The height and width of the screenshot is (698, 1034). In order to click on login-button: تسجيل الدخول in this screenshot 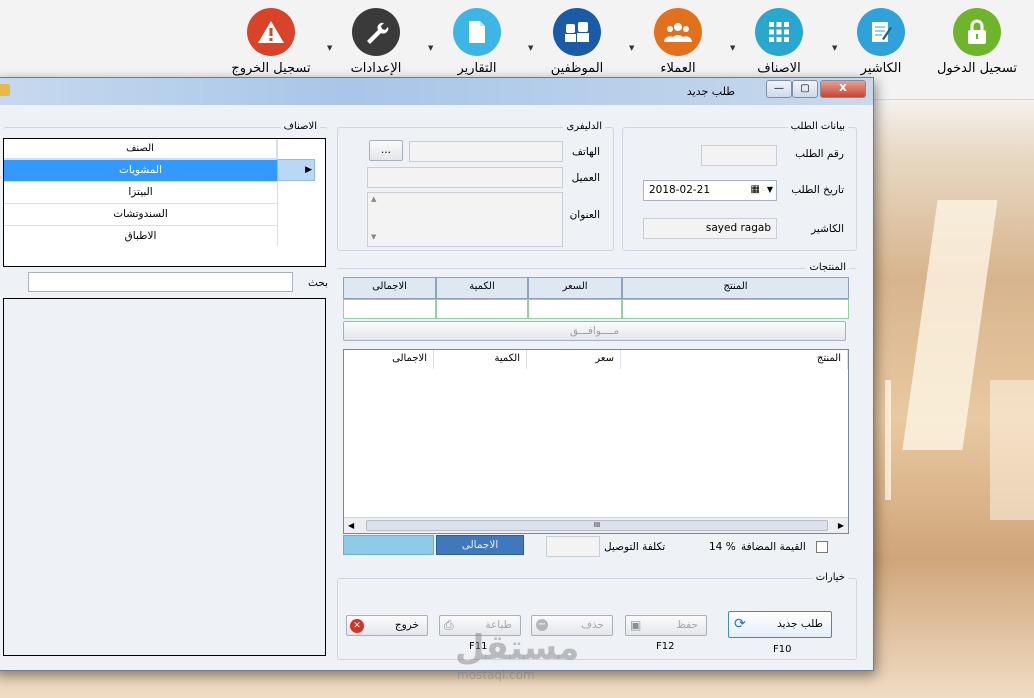, I will do `click(977, 42)`.